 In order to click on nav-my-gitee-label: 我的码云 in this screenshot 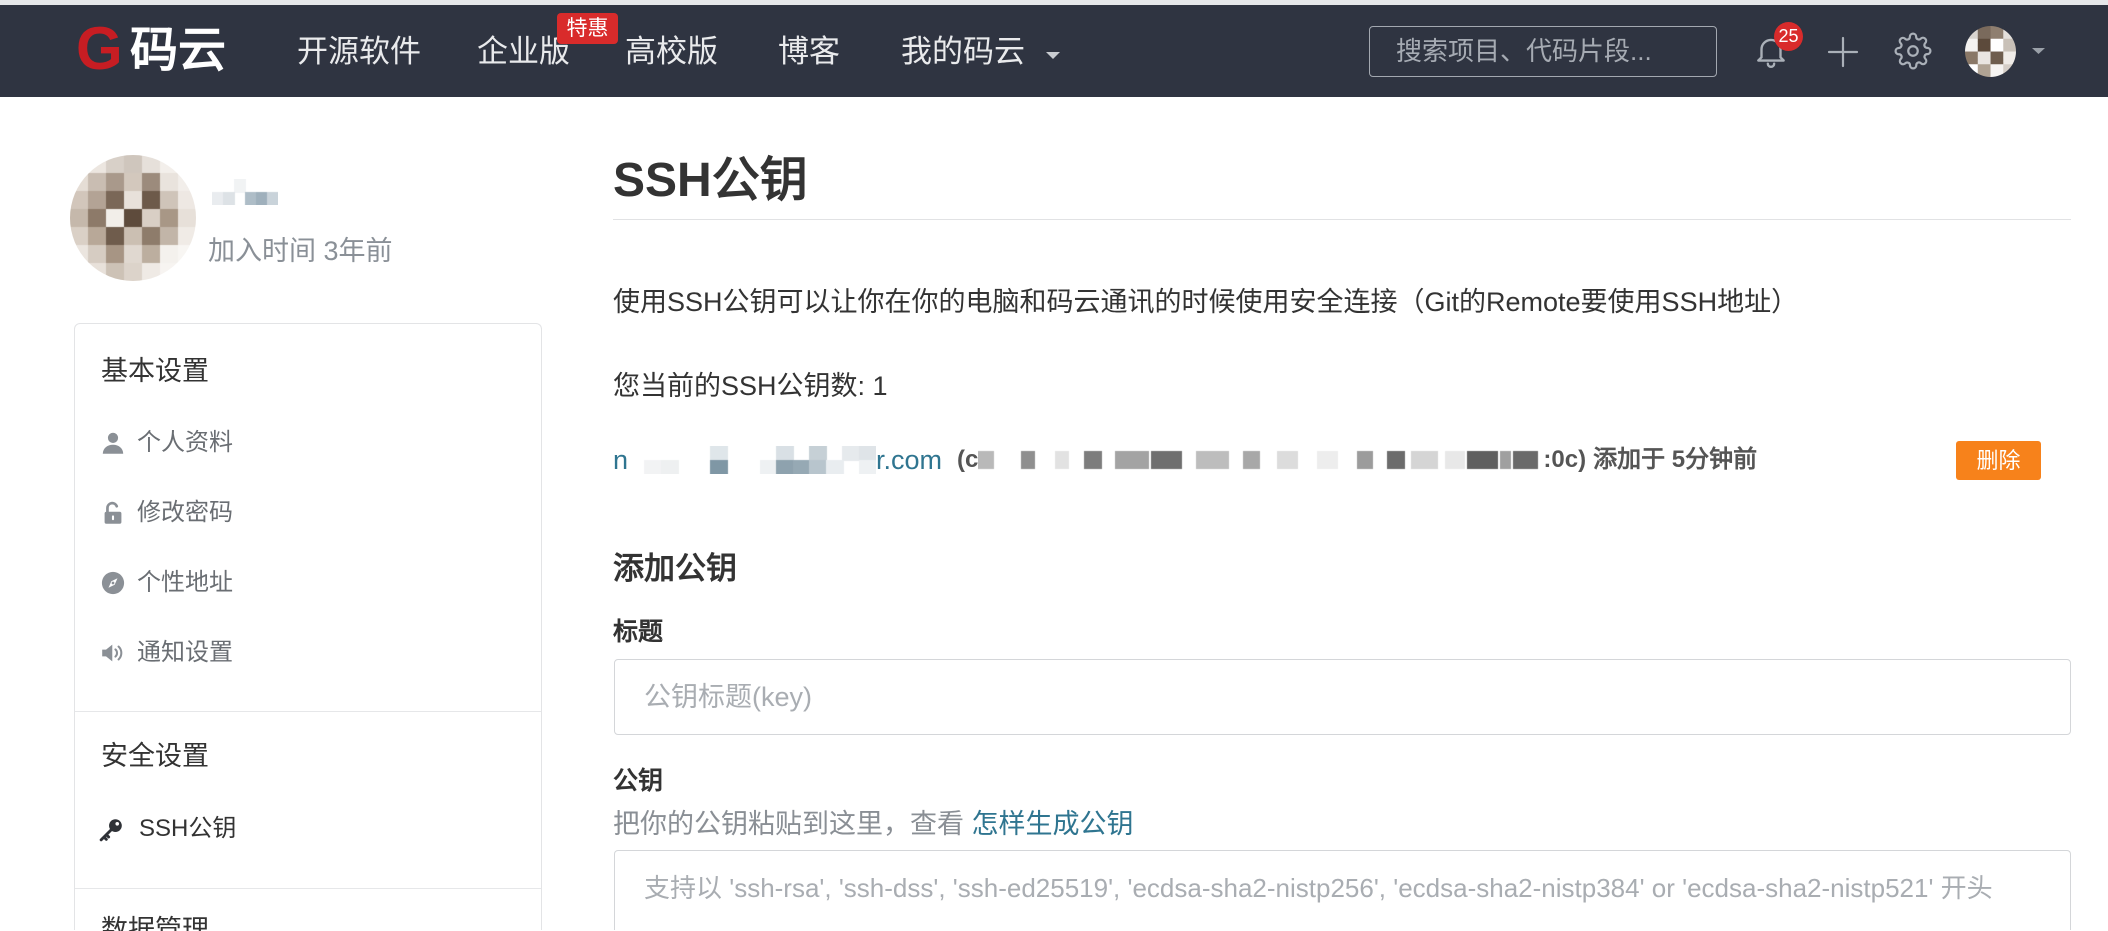, I will do `click(963, 51)`.